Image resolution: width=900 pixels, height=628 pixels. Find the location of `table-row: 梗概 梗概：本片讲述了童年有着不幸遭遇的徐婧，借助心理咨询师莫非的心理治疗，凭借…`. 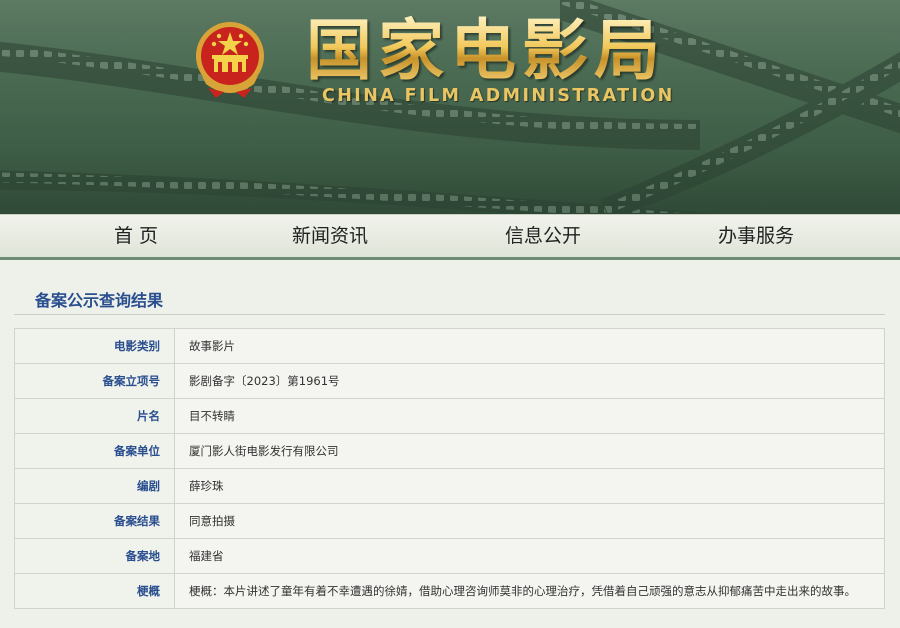

table-row: 梗概 梗概：本片讲述了童年有着不幸遭遇的徐婧，借助心理咨询师莫非的心理治疗，凭借… is located at coordinates (449, 591).